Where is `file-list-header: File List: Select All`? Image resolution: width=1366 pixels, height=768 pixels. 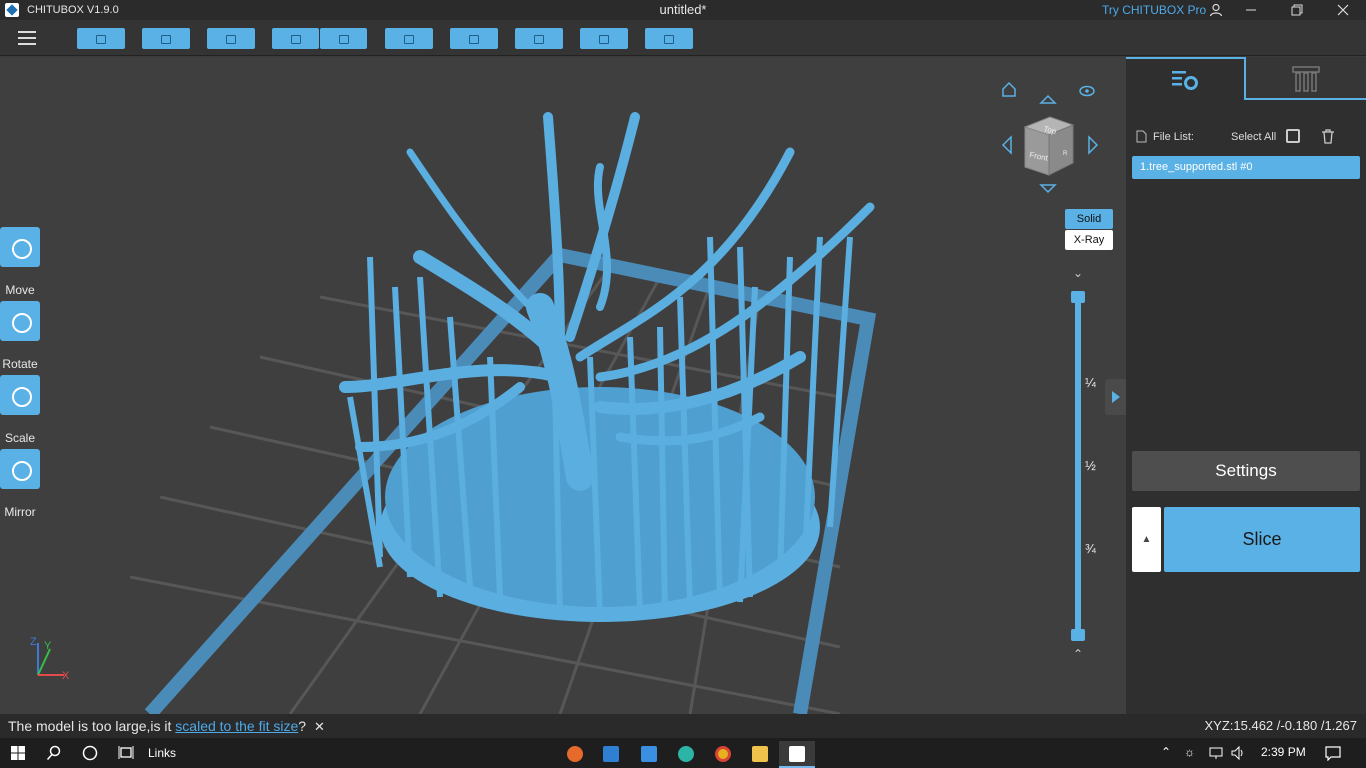 file-list-header: File List: Select All is located at coordinates (1248, 138).